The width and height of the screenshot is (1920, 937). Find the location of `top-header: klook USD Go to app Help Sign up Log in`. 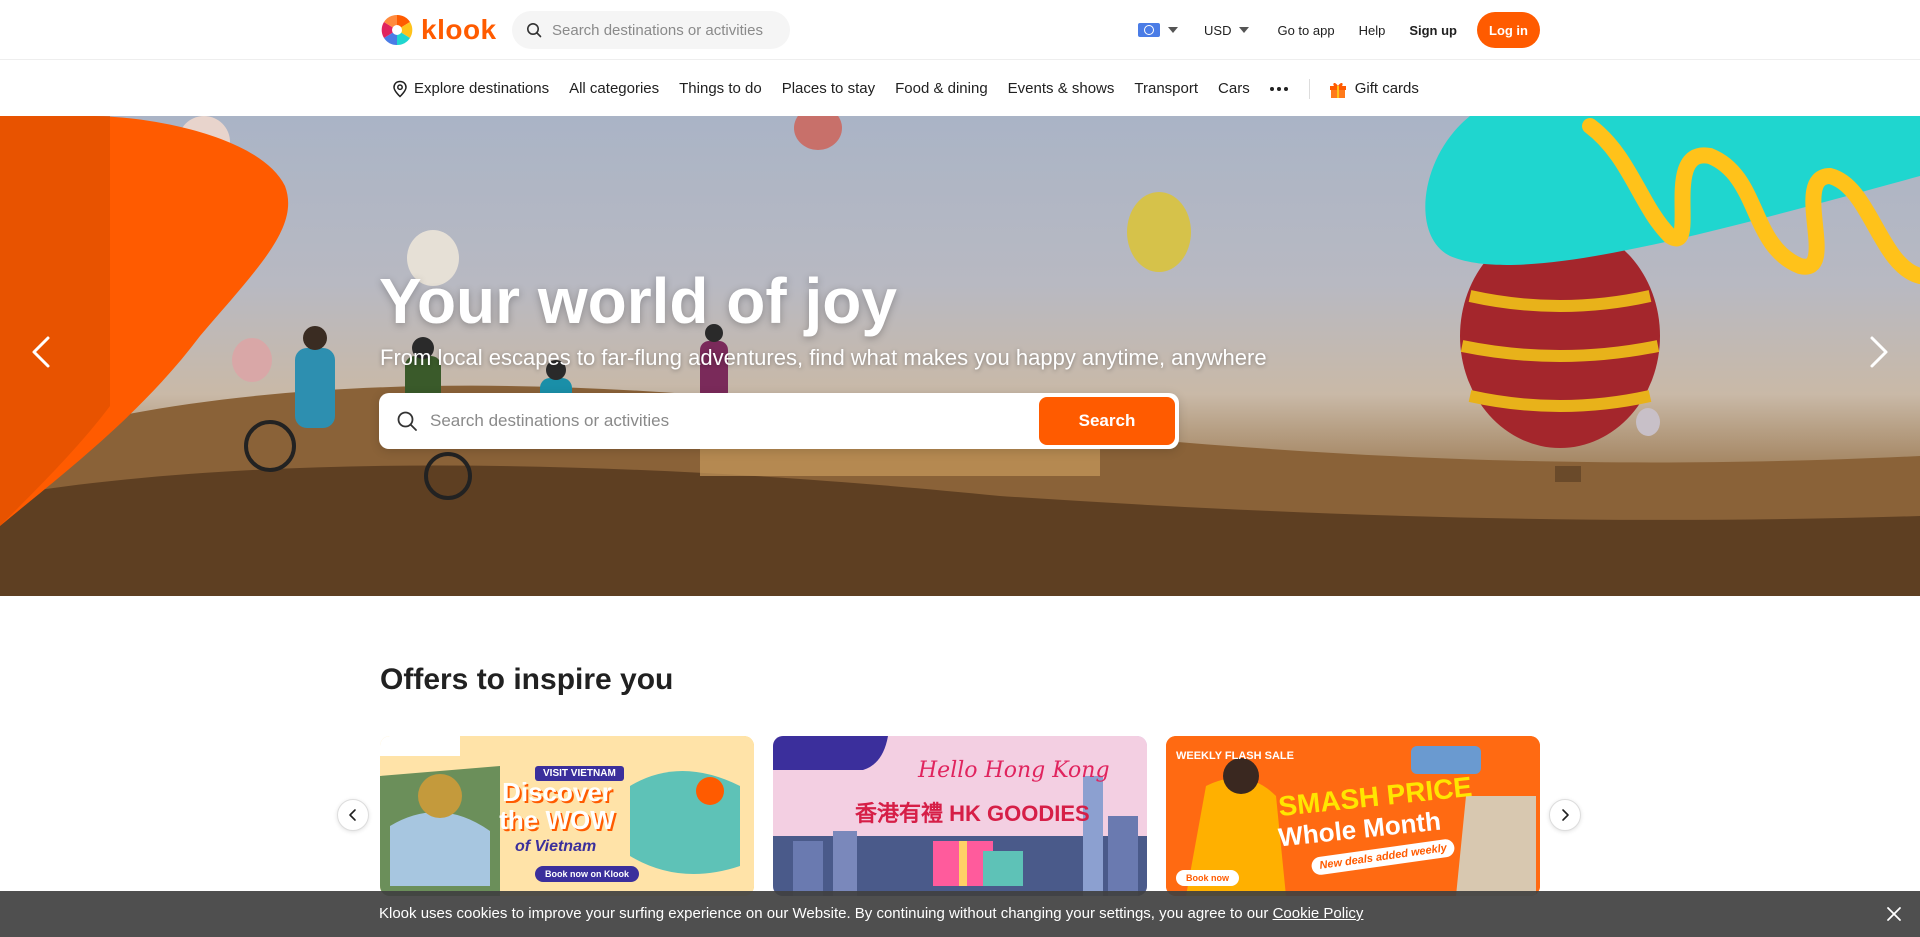

top-header: klook USD Go to app Help Sign up Log in is located at coordinates (960, 30).